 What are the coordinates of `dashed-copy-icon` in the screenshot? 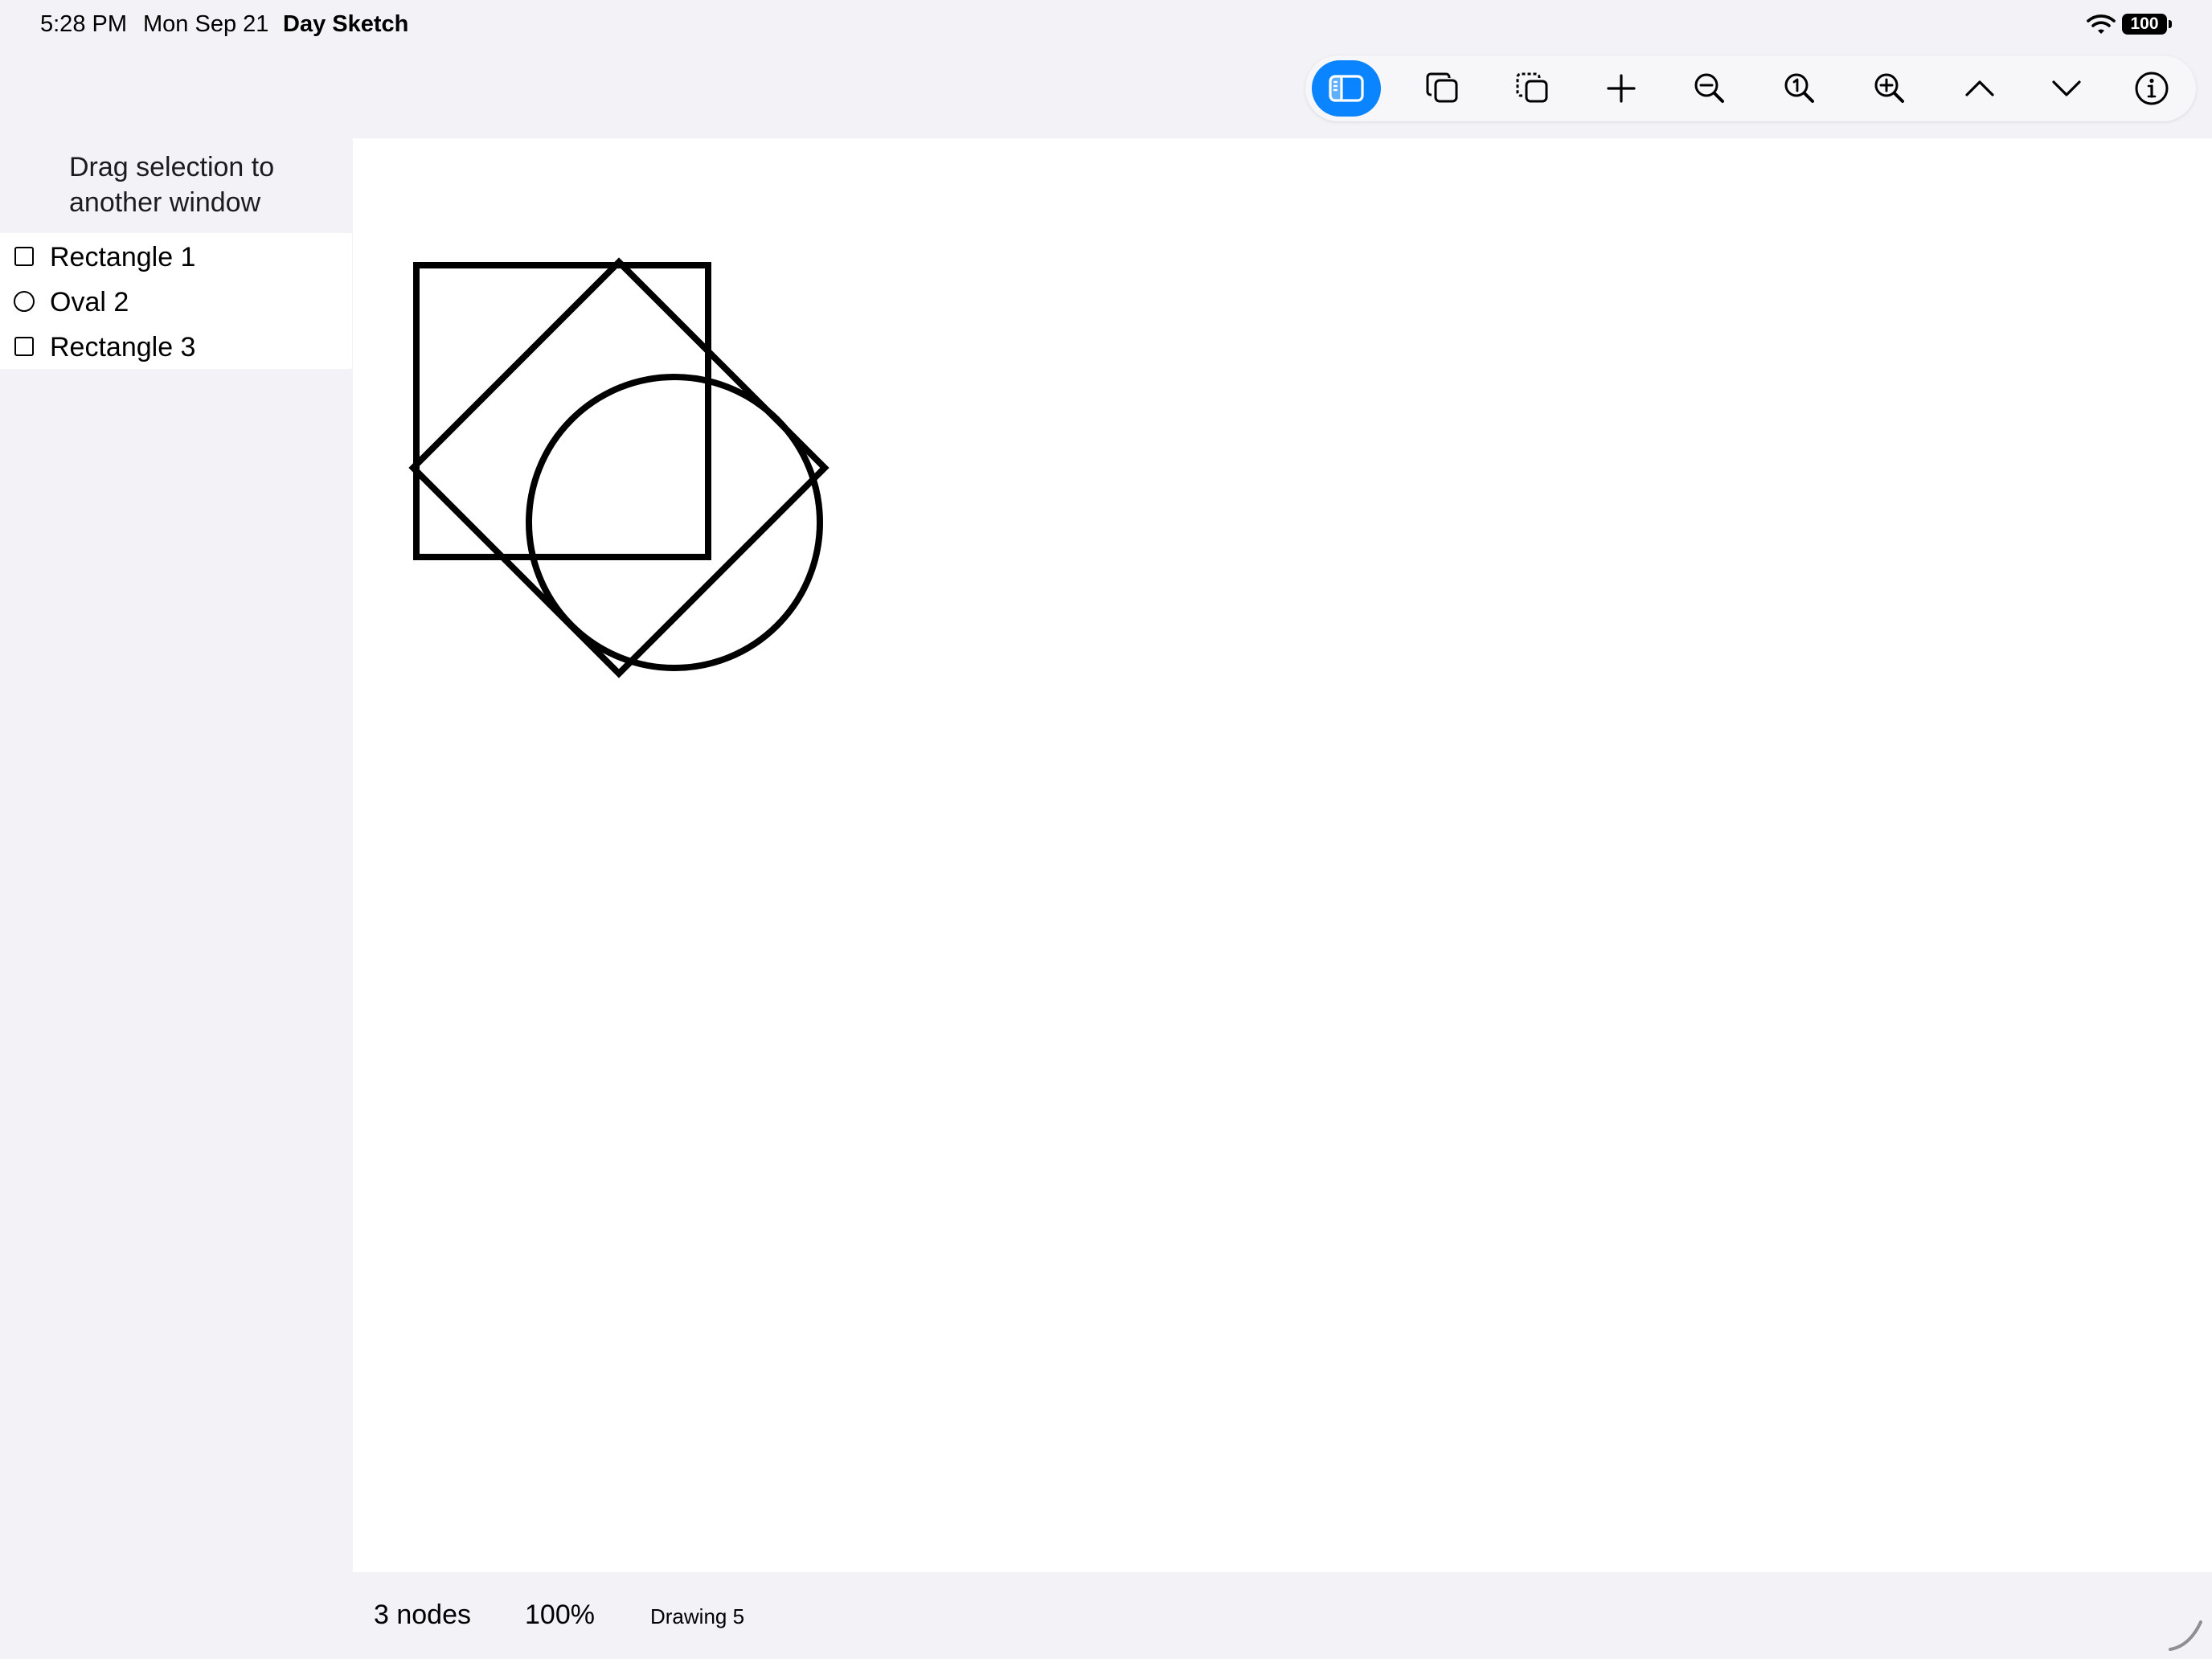 It's located at (1532, 87).